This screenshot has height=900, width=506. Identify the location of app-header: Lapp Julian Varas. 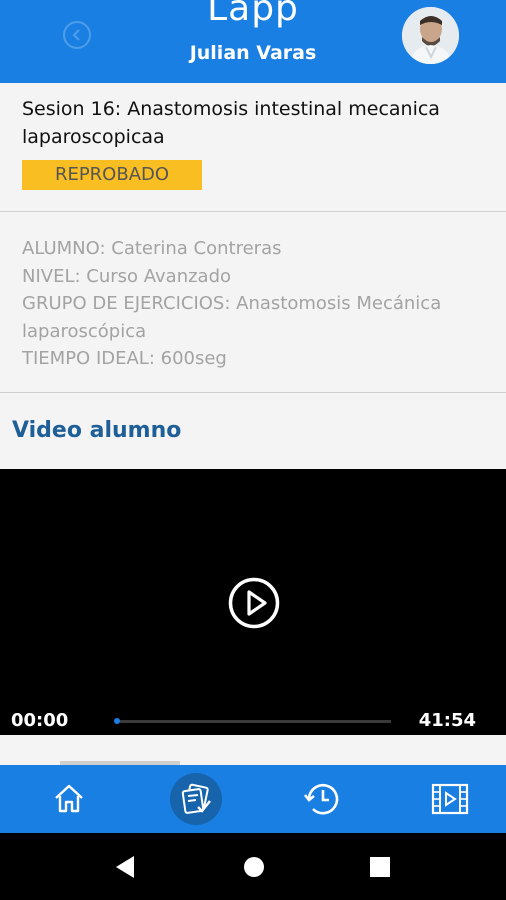
(253, 41).